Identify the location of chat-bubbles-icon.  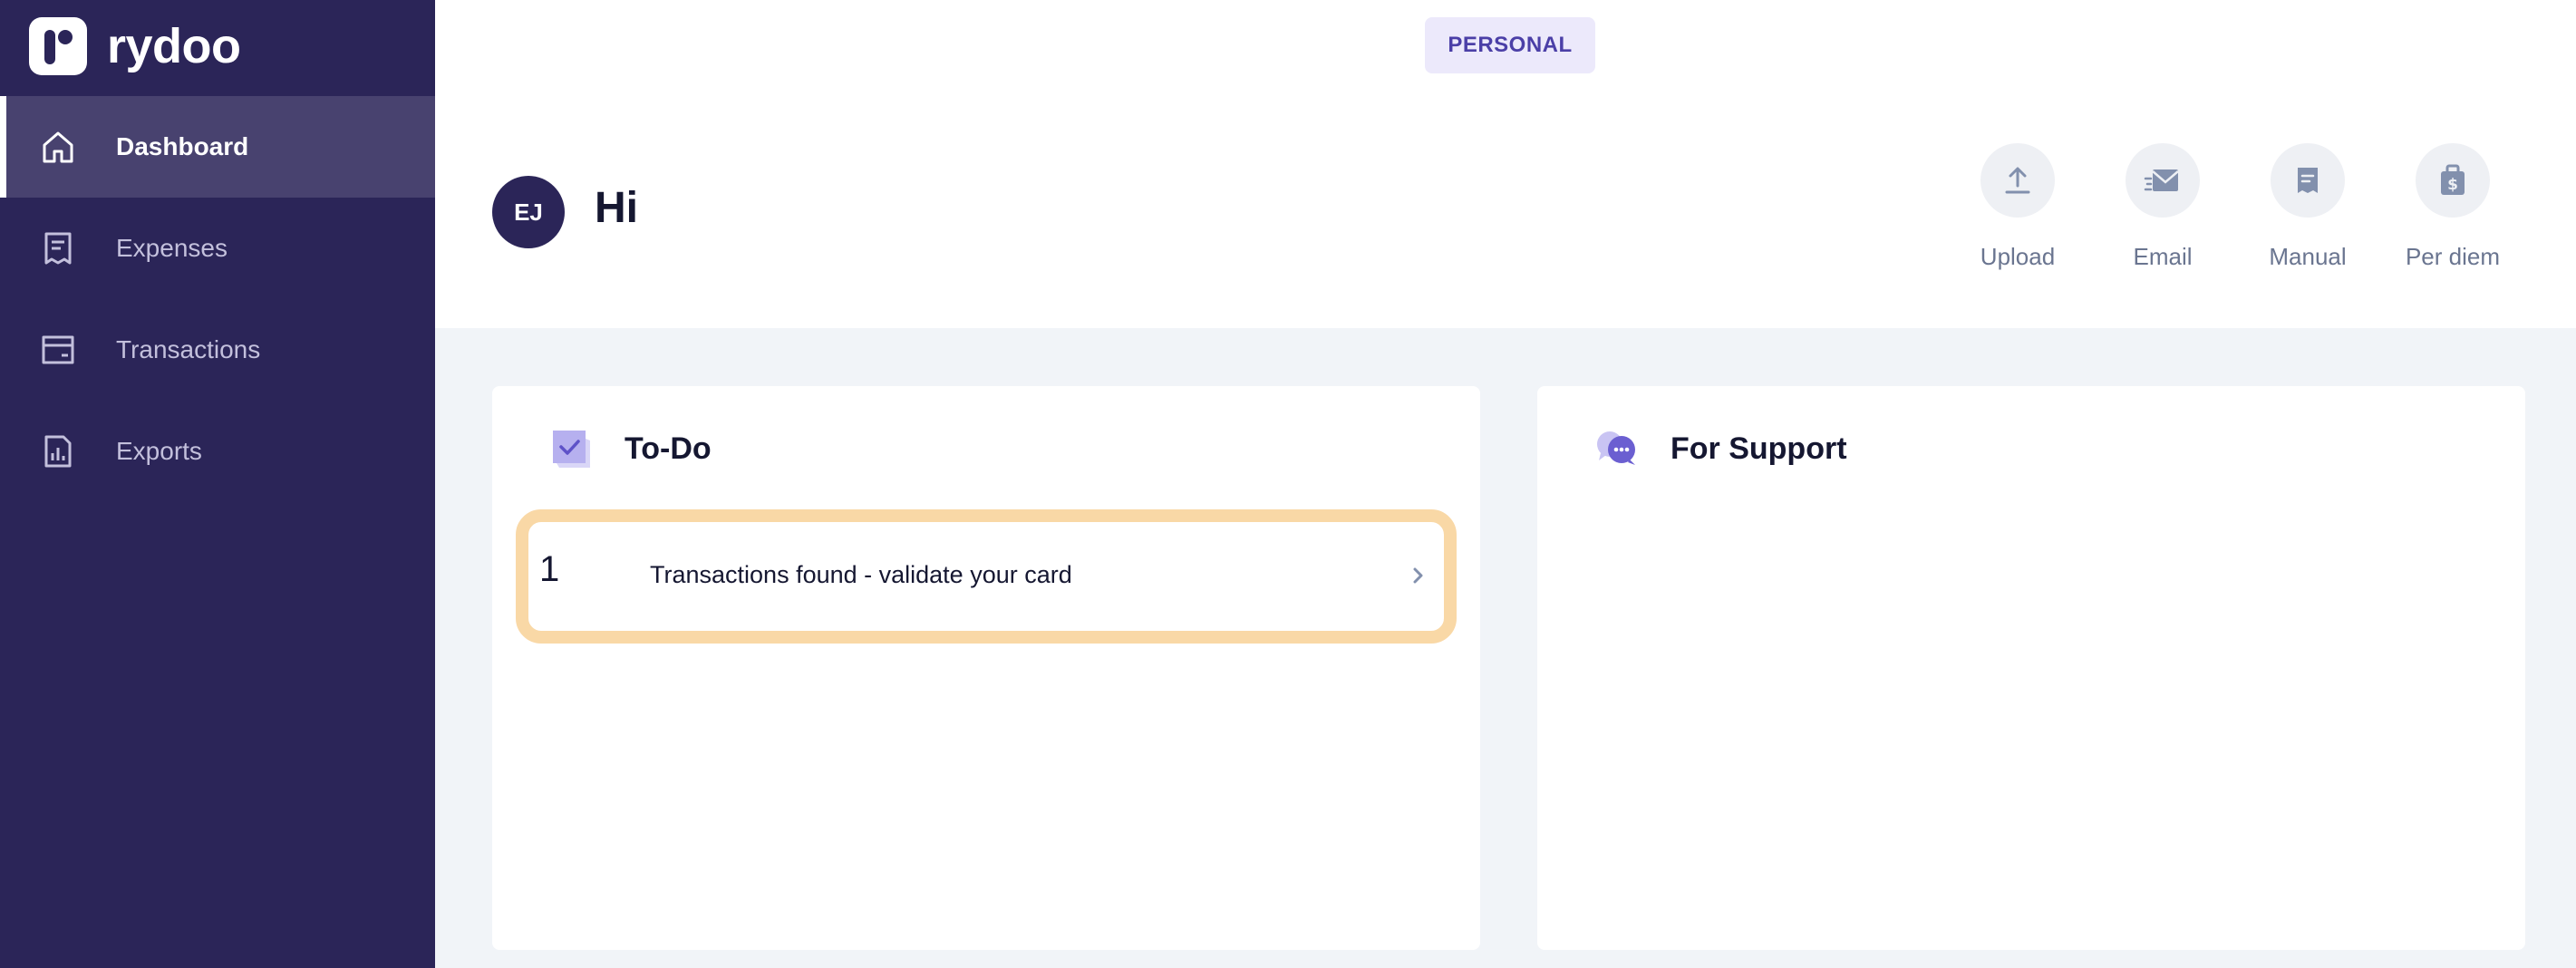
(1616, 448).